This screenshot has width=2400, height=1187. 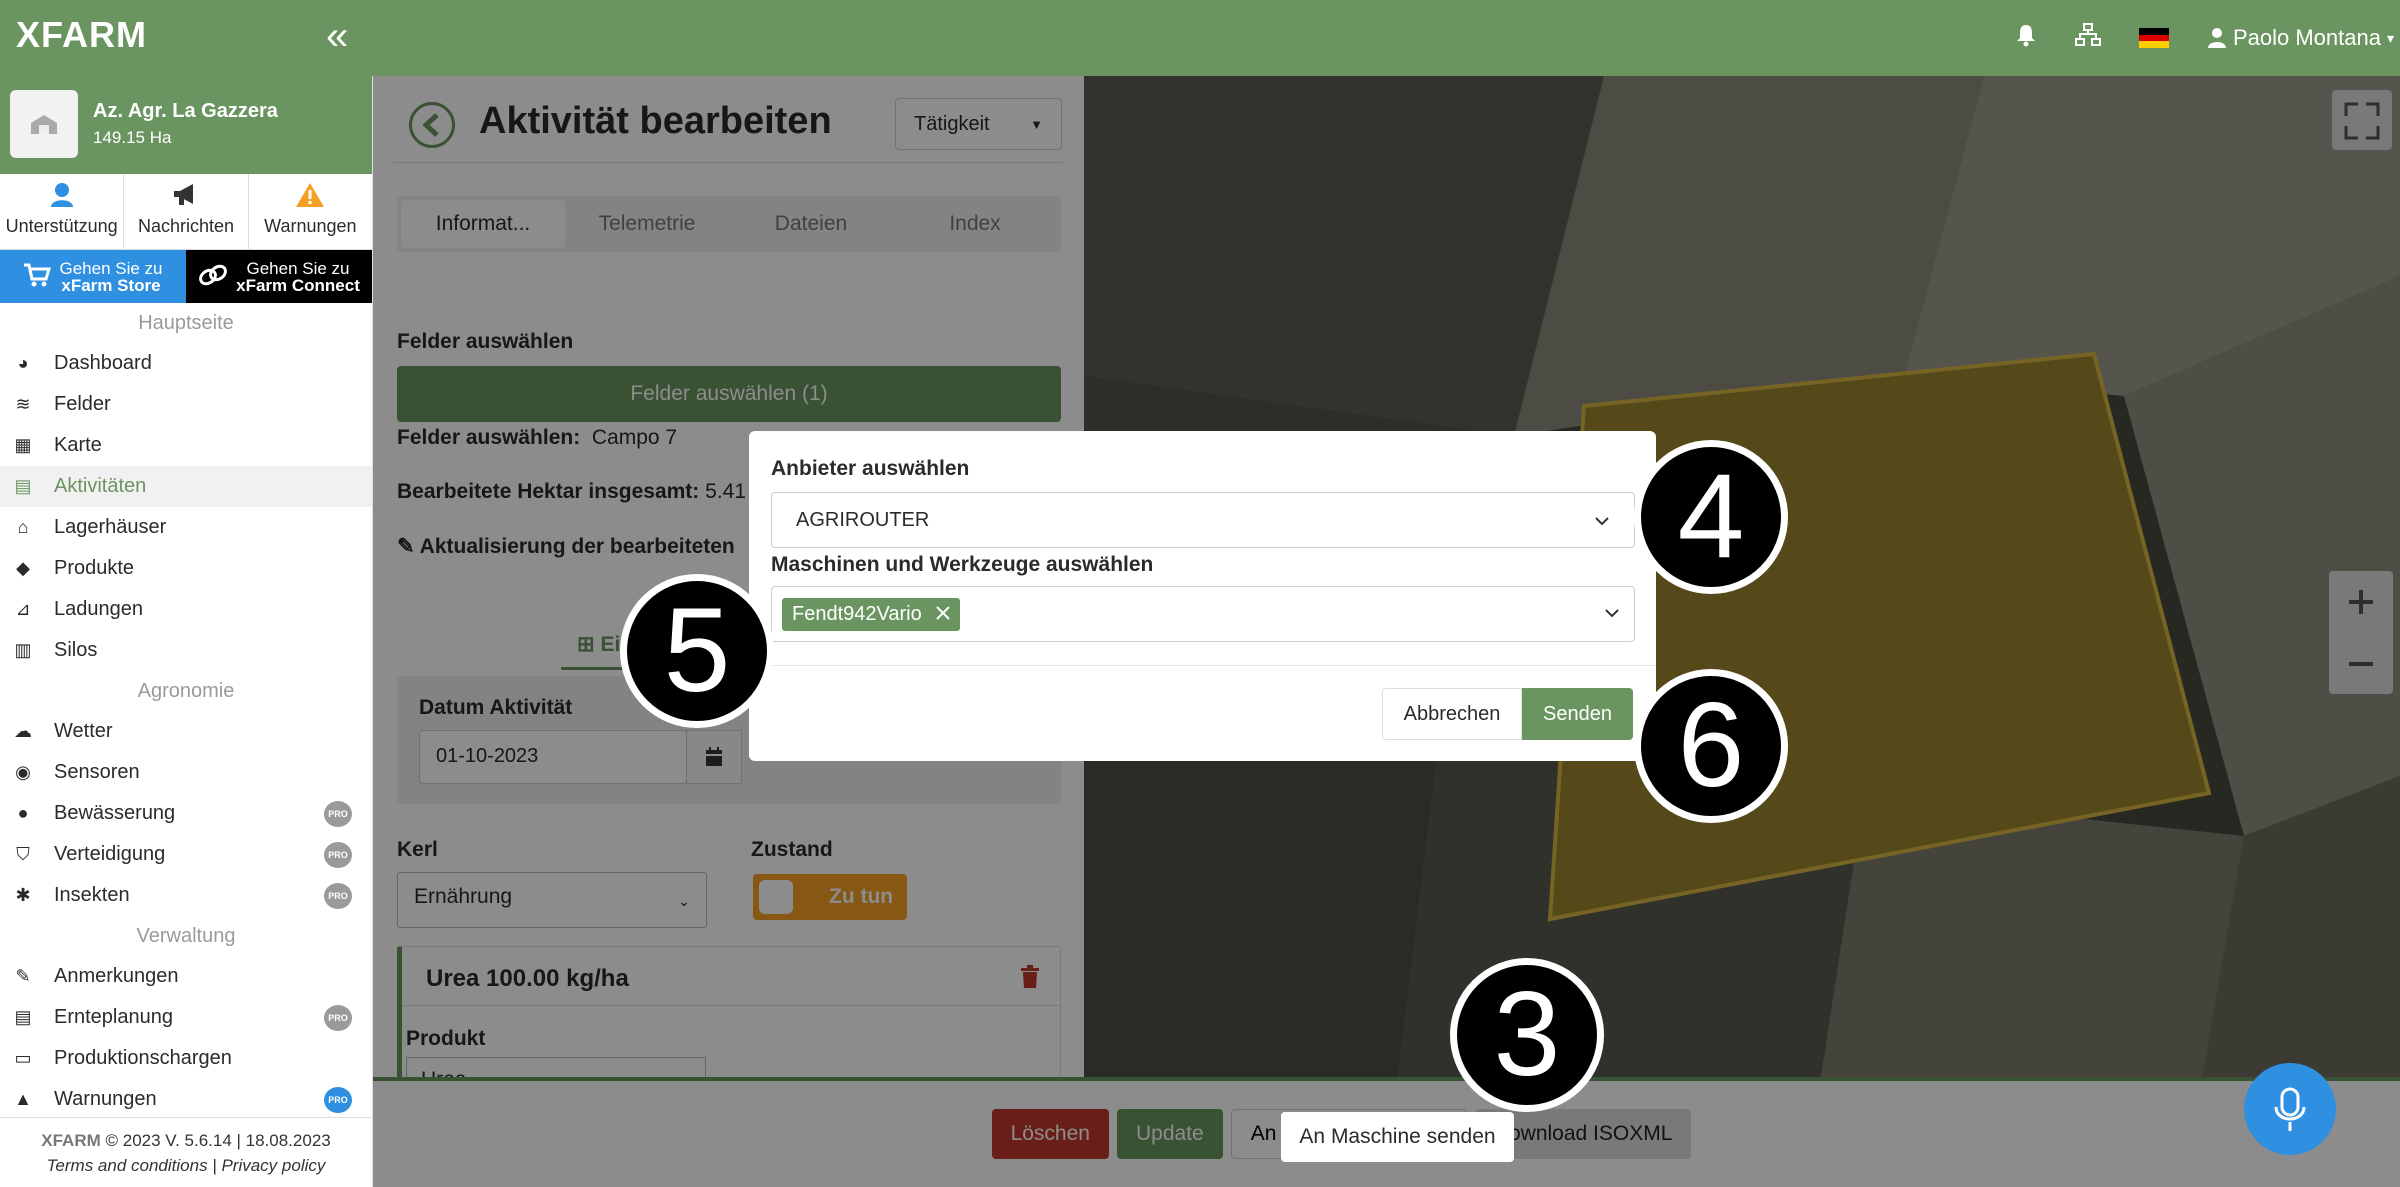 What do you see at coordinates (298, 285) in the screenshot?
I see `connect-line2: xFarm Connect` at bounding box center [298, 285].